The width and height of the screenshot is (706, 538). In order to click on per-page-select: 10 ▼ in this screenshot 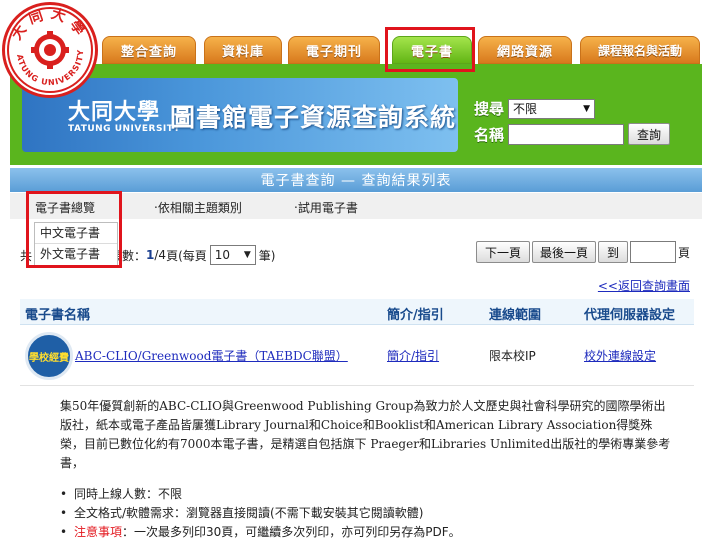, I will do `click(232, 255)`.